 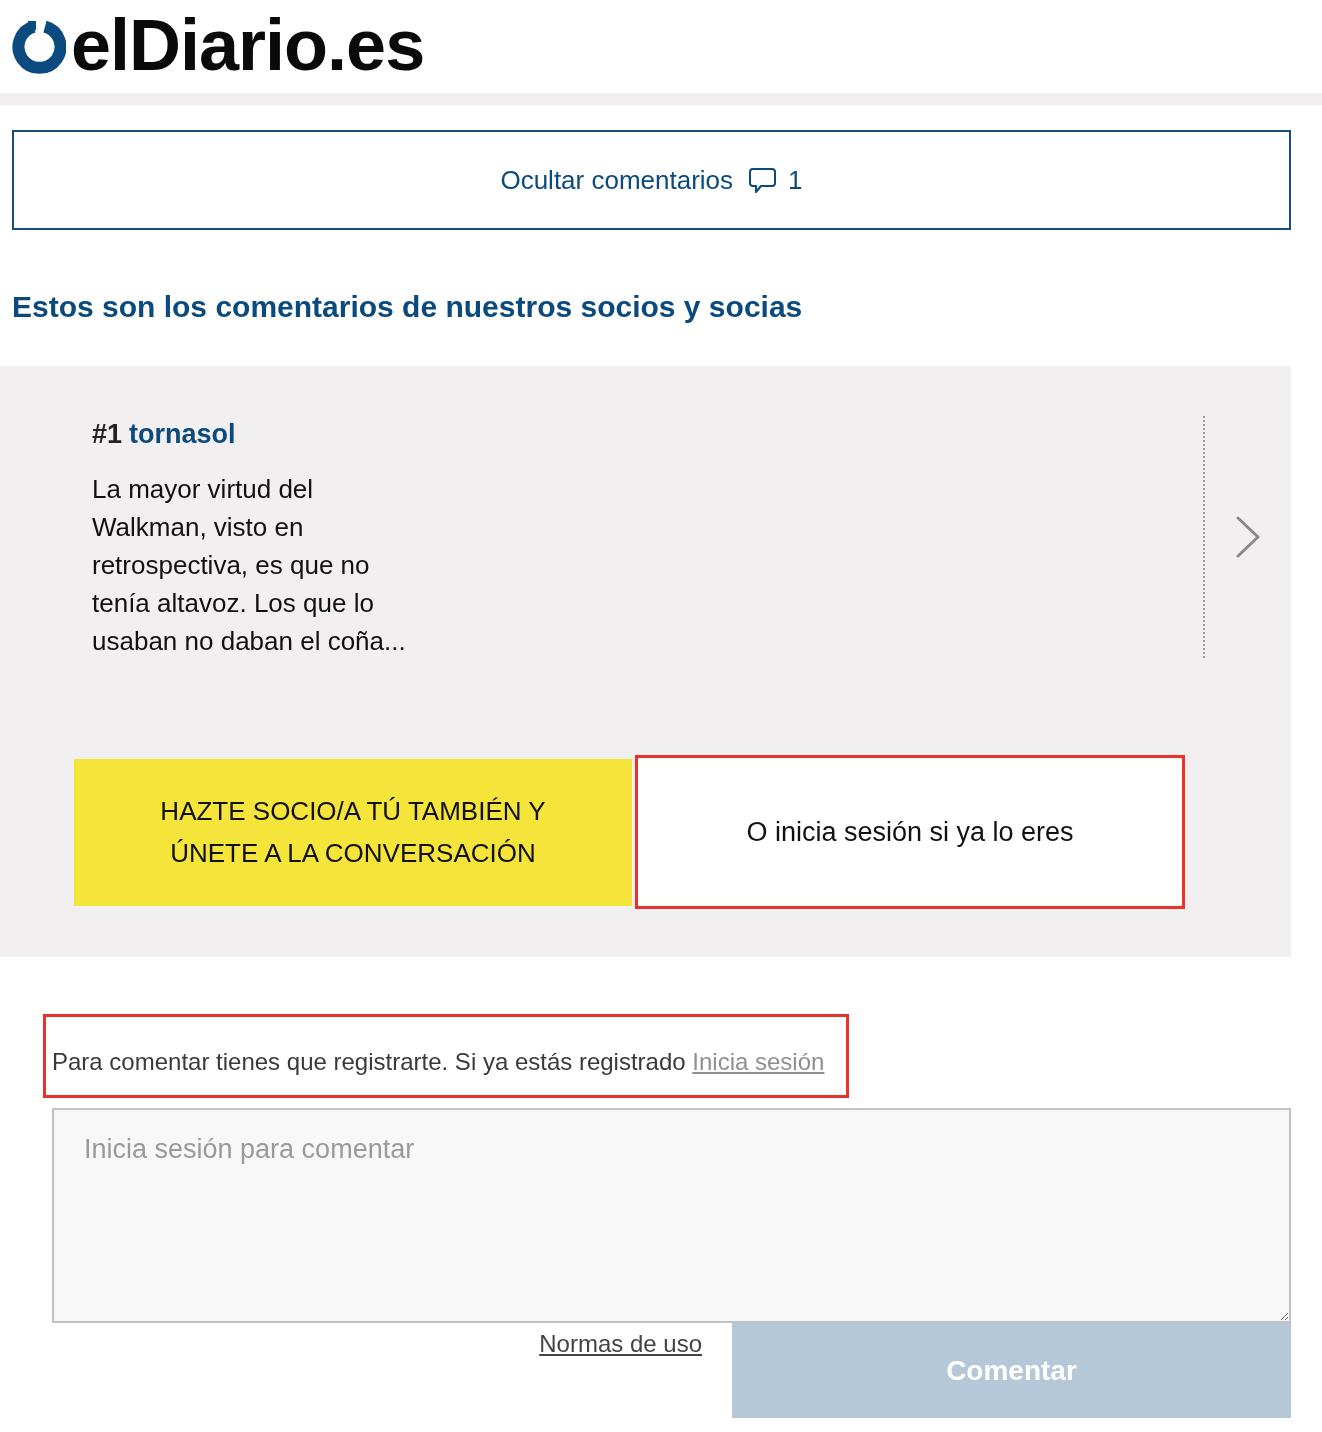 What do you see at coordinates (763, 180) in the screenshot?
I see `speech-bubble-icon` at bounding box center [763, 180].